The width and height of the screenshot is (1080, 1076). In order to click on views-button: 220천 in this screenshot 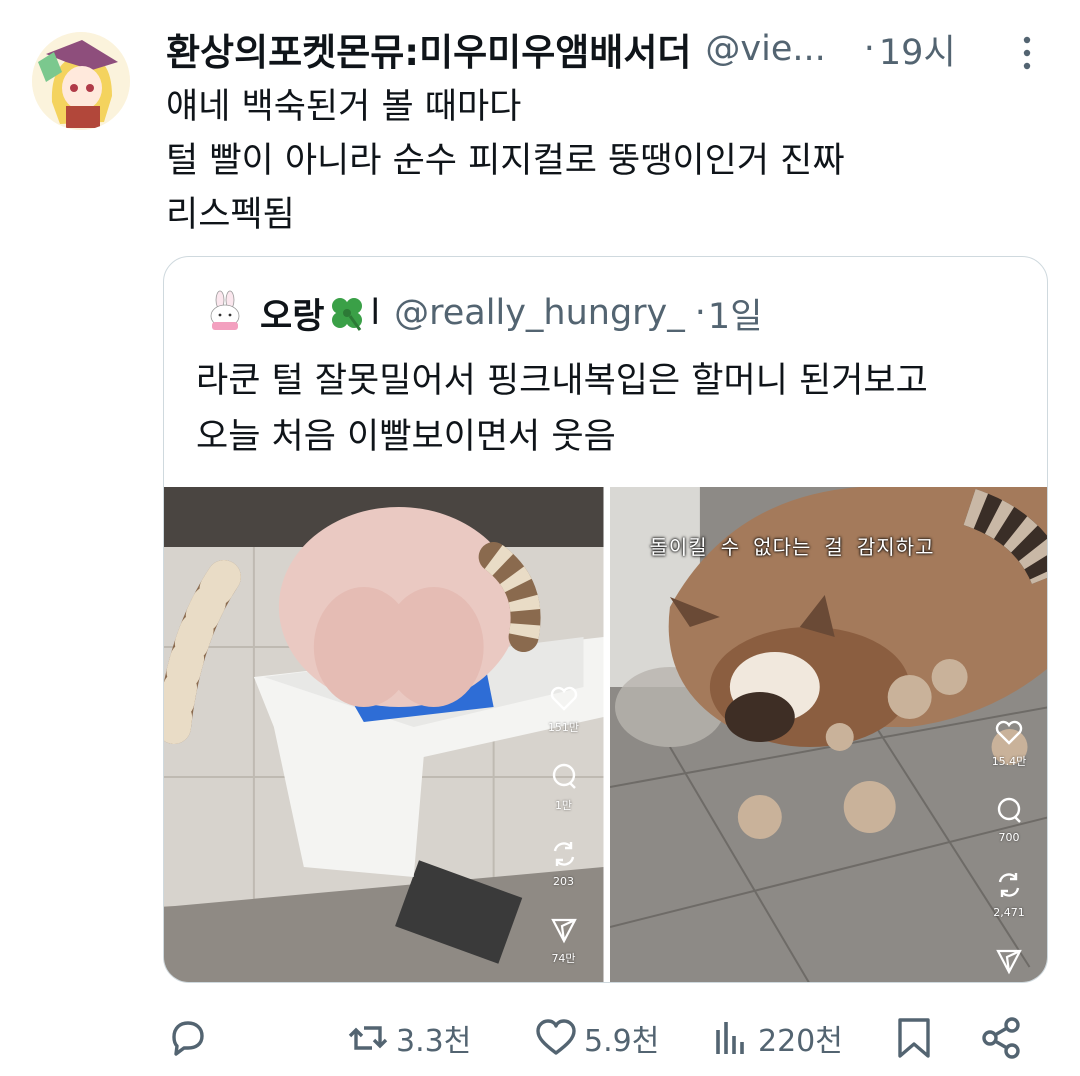, I will do `click(775, 1038)`.